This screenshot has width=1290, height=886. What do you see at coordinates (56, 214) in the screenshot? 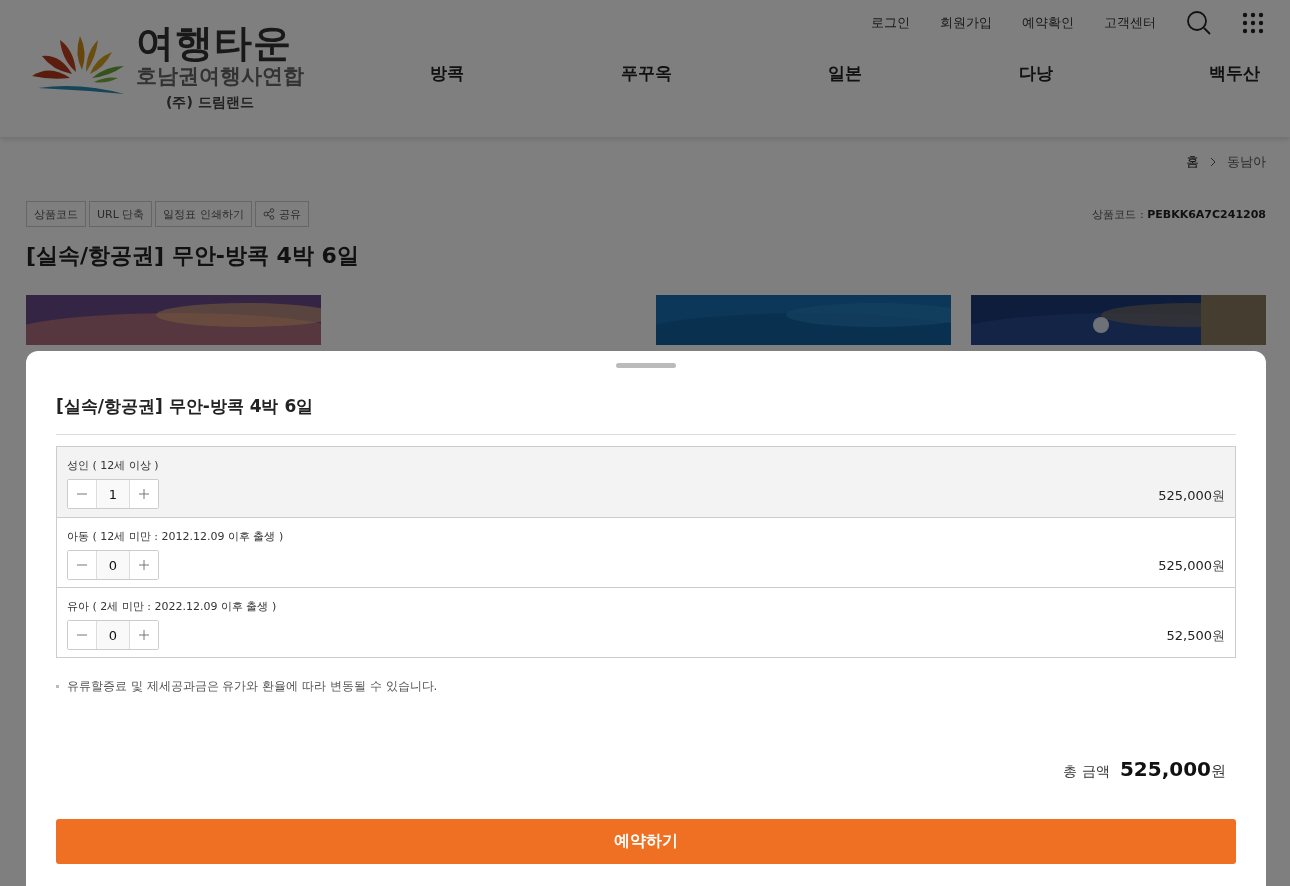
I see `tool-button: 상품코드` at bounding box center [56, 214].